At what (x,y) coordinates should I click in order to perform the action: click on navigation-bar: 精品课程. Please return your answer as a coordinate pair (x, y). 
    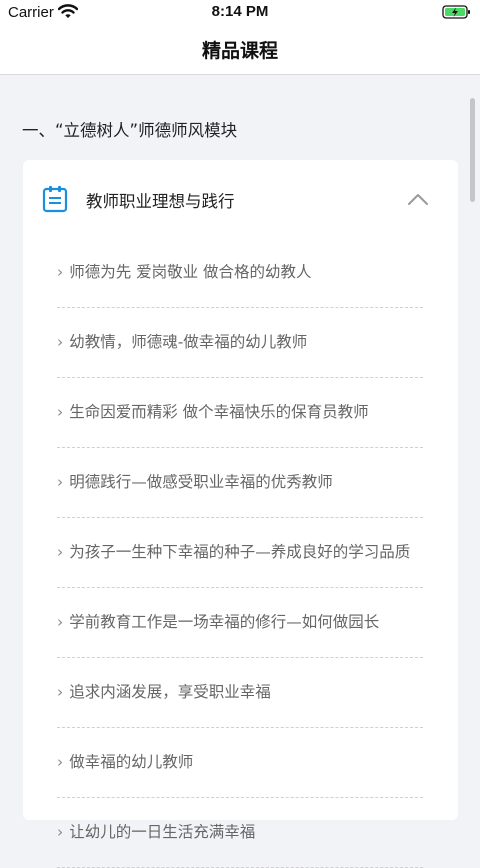
    Looking at the image, I should click on (240, 49).